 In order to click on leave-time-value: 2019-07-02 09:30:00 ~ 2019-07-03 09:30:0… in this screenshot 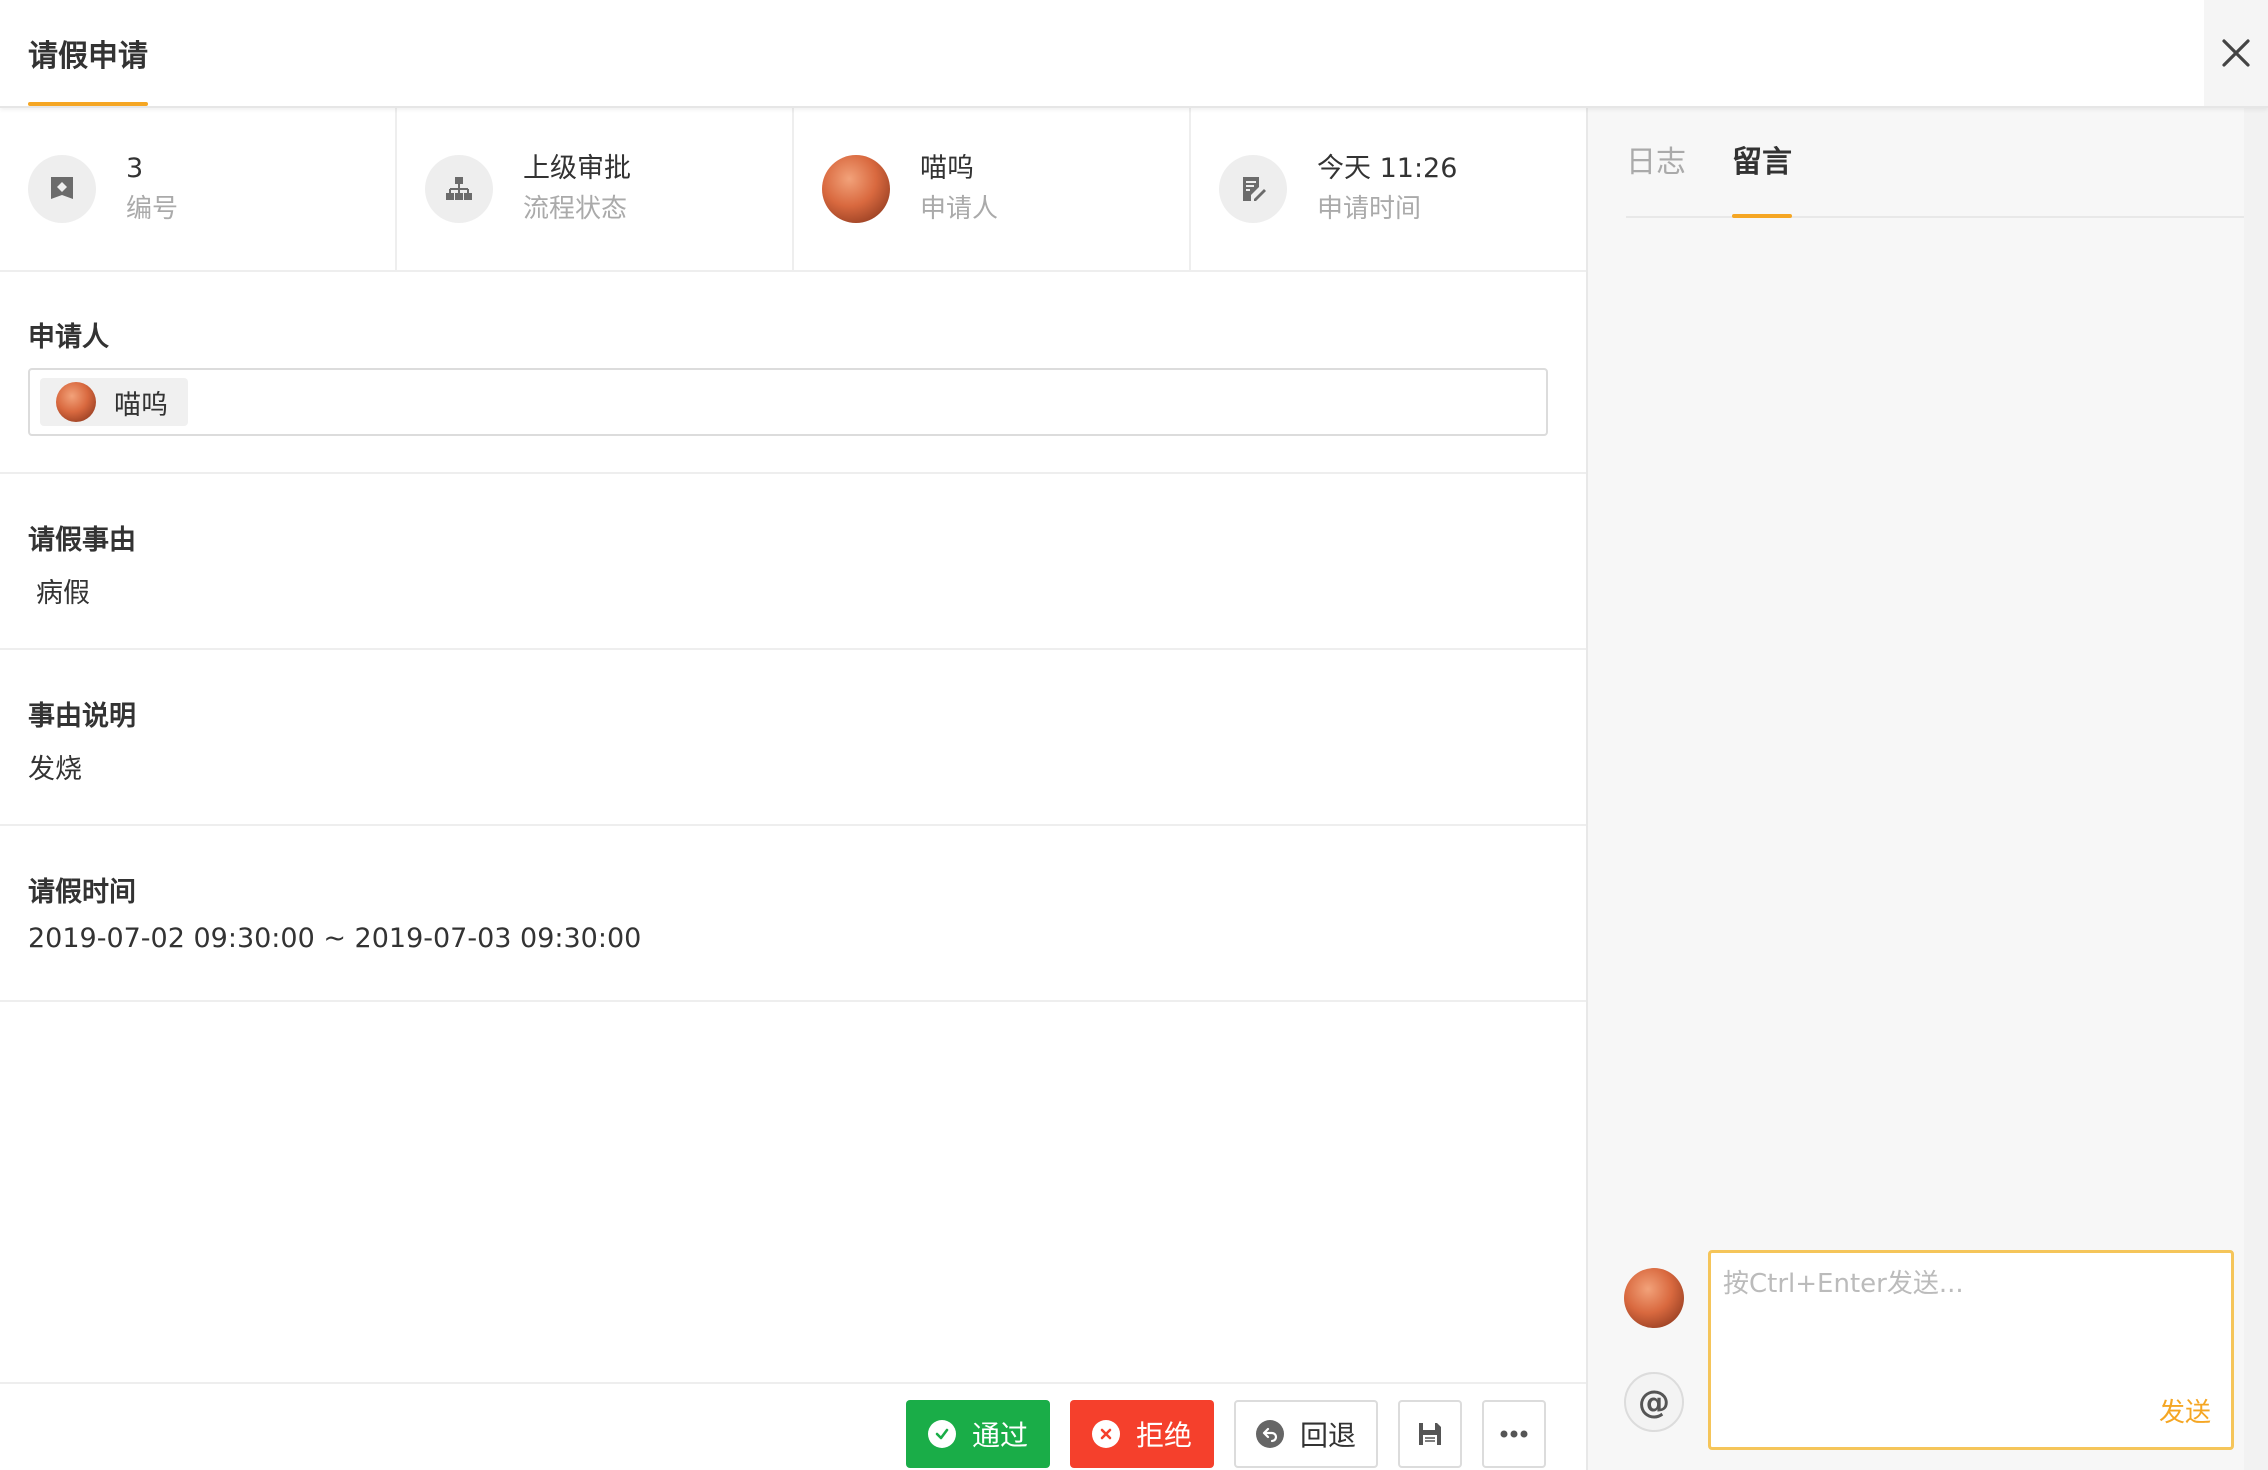, I will do `click(335, 938)`.